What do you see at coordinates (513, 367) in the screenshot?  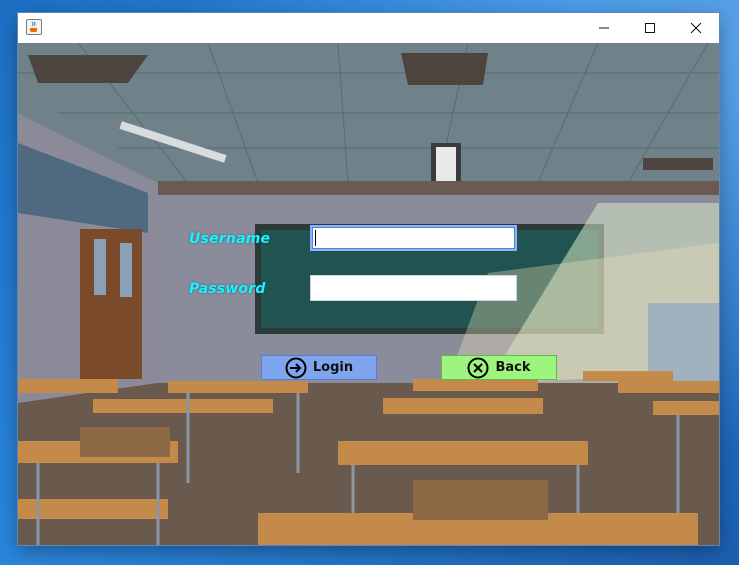 I see `back-button-label: Back` at bounding box center [513, 367].